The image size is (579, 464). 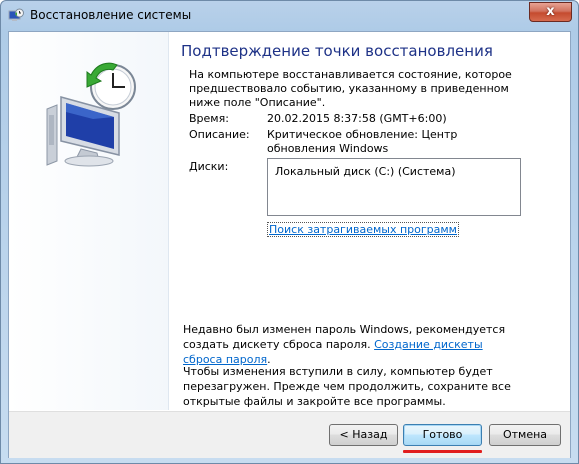 What do you see at coordinates (442, 451) in the screenshot?
I see `highlight-underline` at bounding box center [442, 451].